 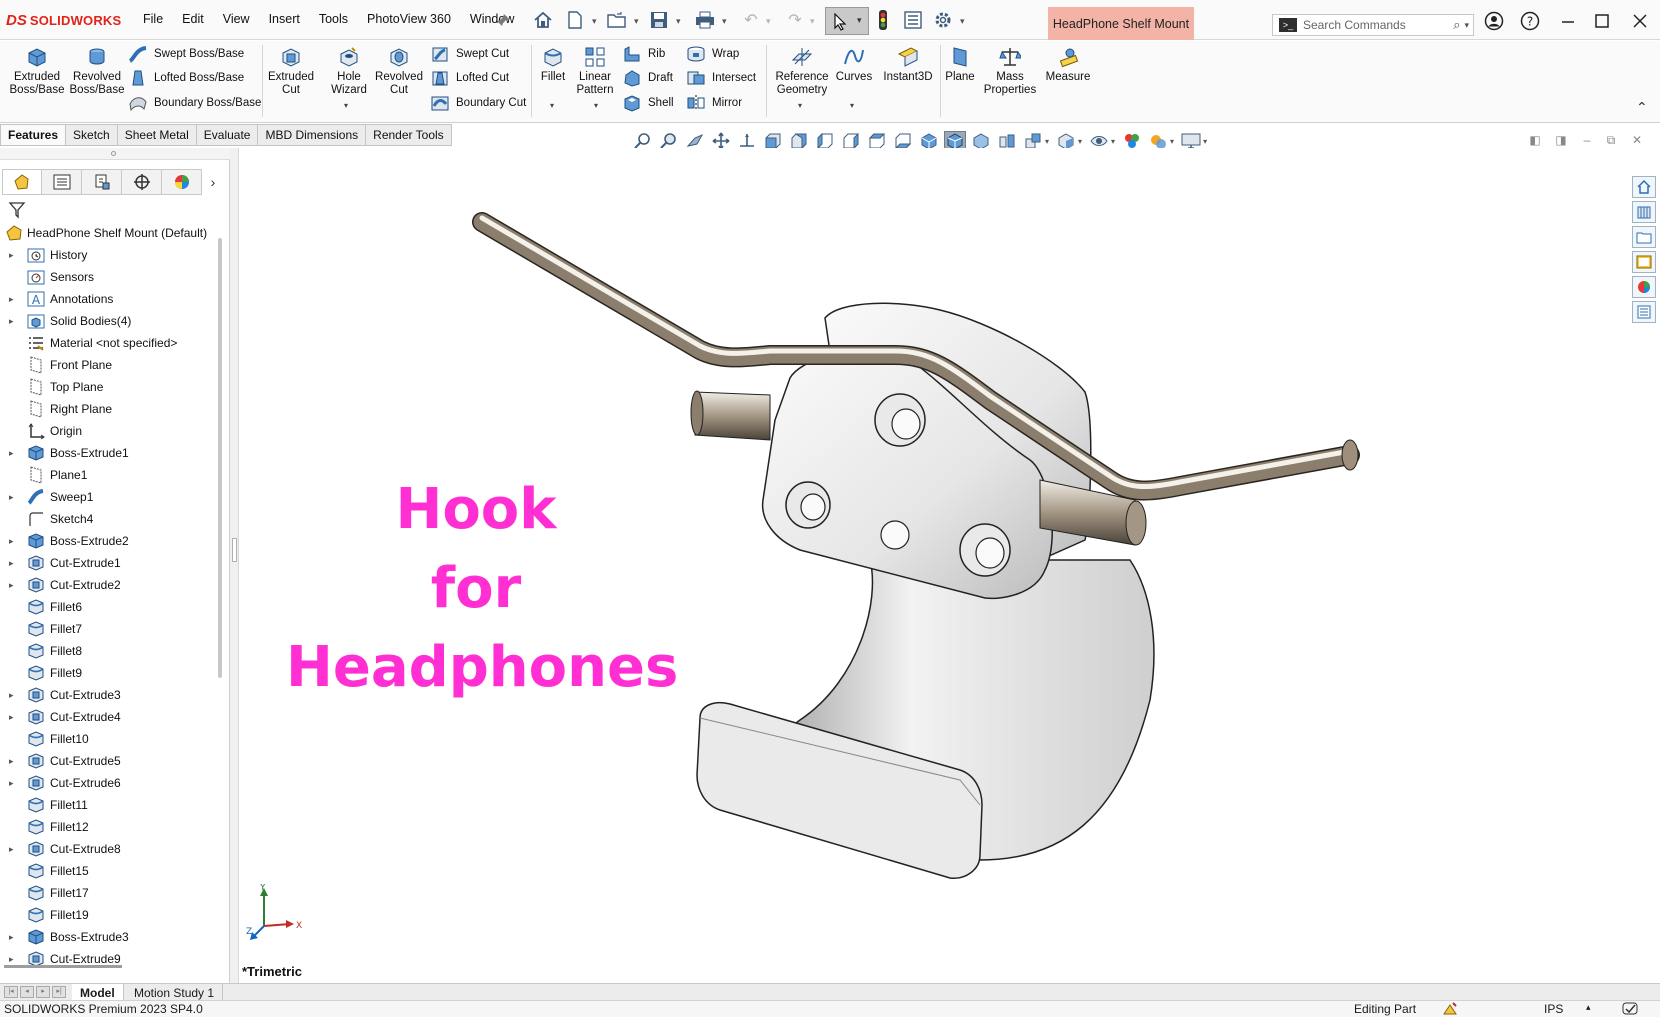 I want to click on dimxpert-manager-tab, so click(x=142, y=182).